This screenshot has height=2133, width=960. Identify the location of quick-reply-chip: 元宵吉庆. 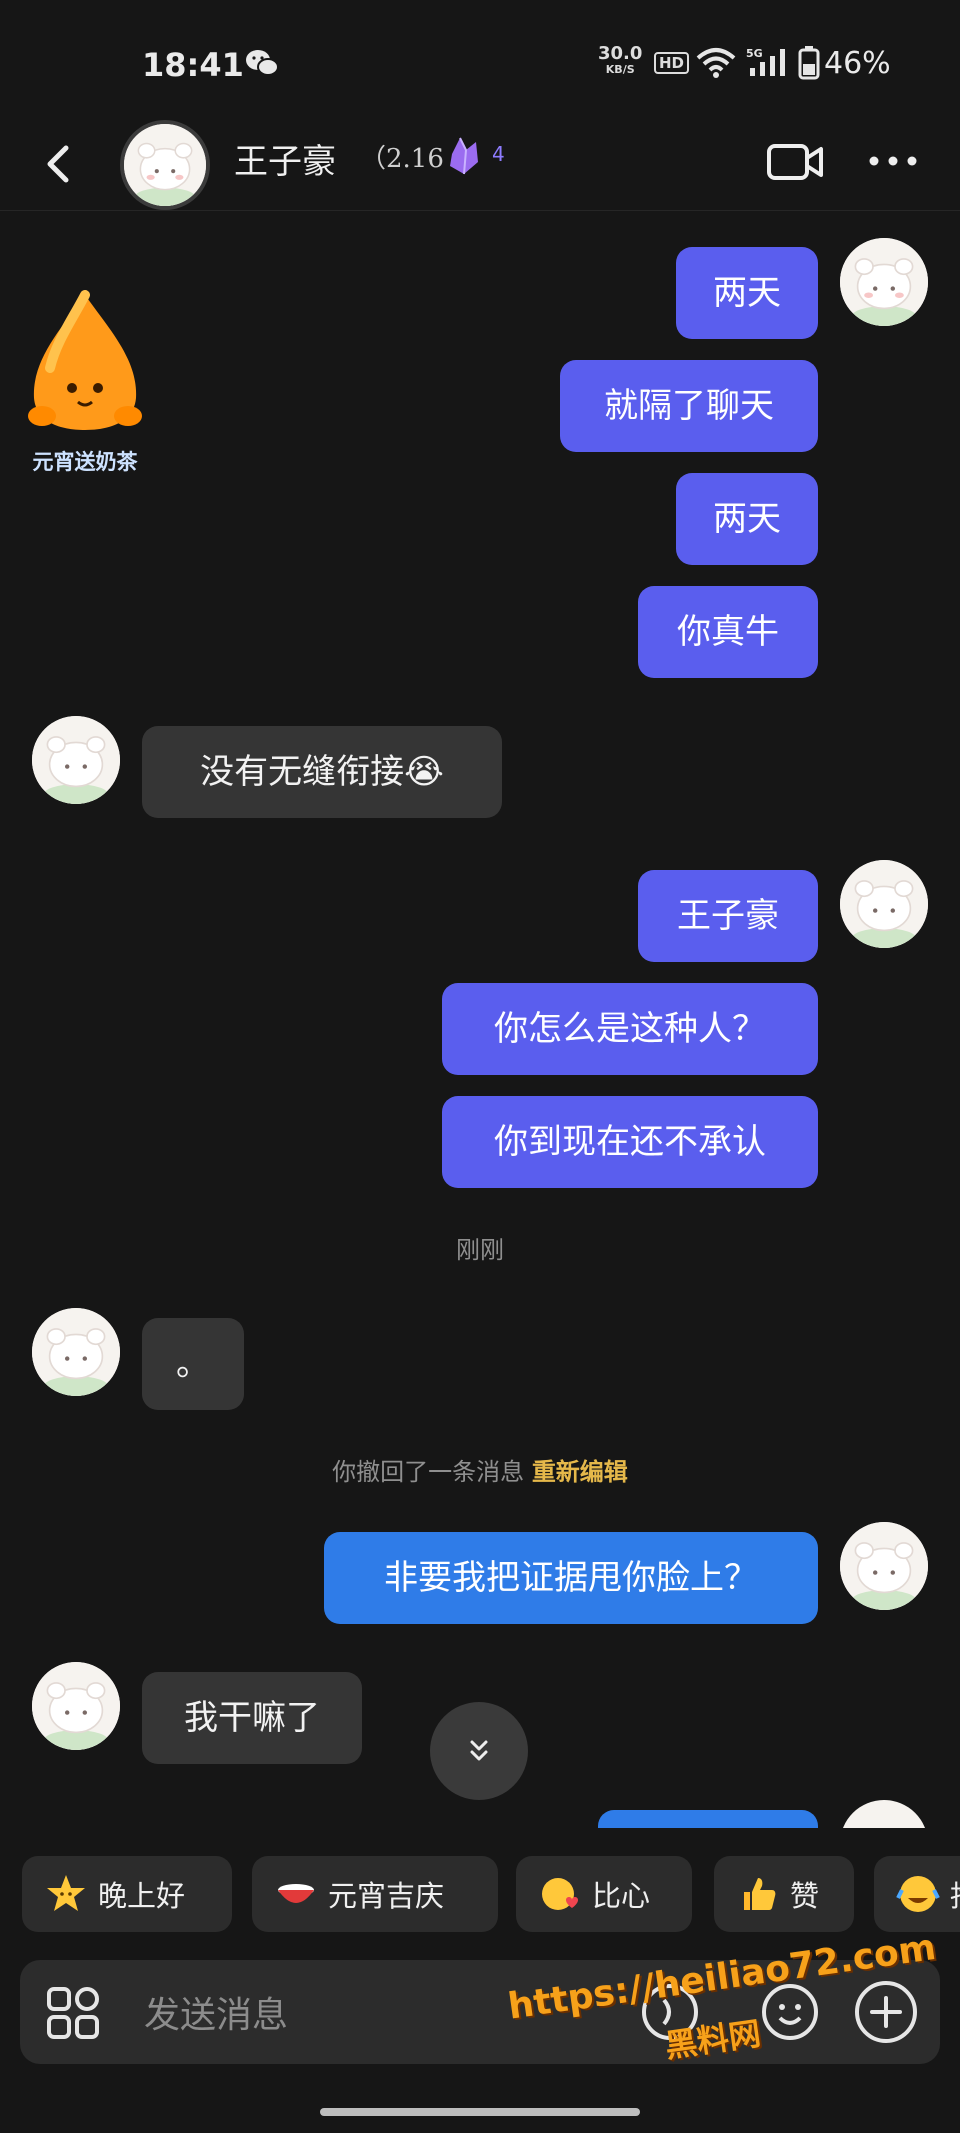
(375, 1894).